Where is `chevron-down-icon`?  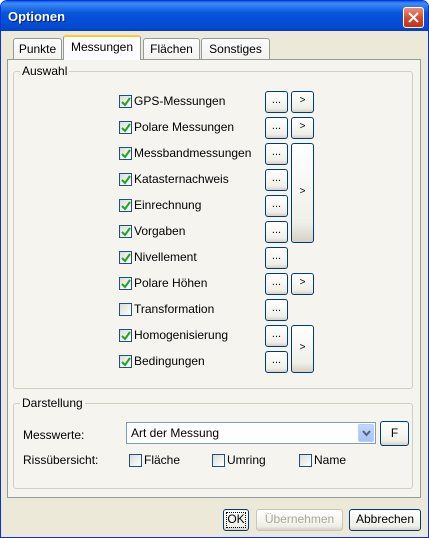 chevron-down-icon is located at coordinates (366, 433).